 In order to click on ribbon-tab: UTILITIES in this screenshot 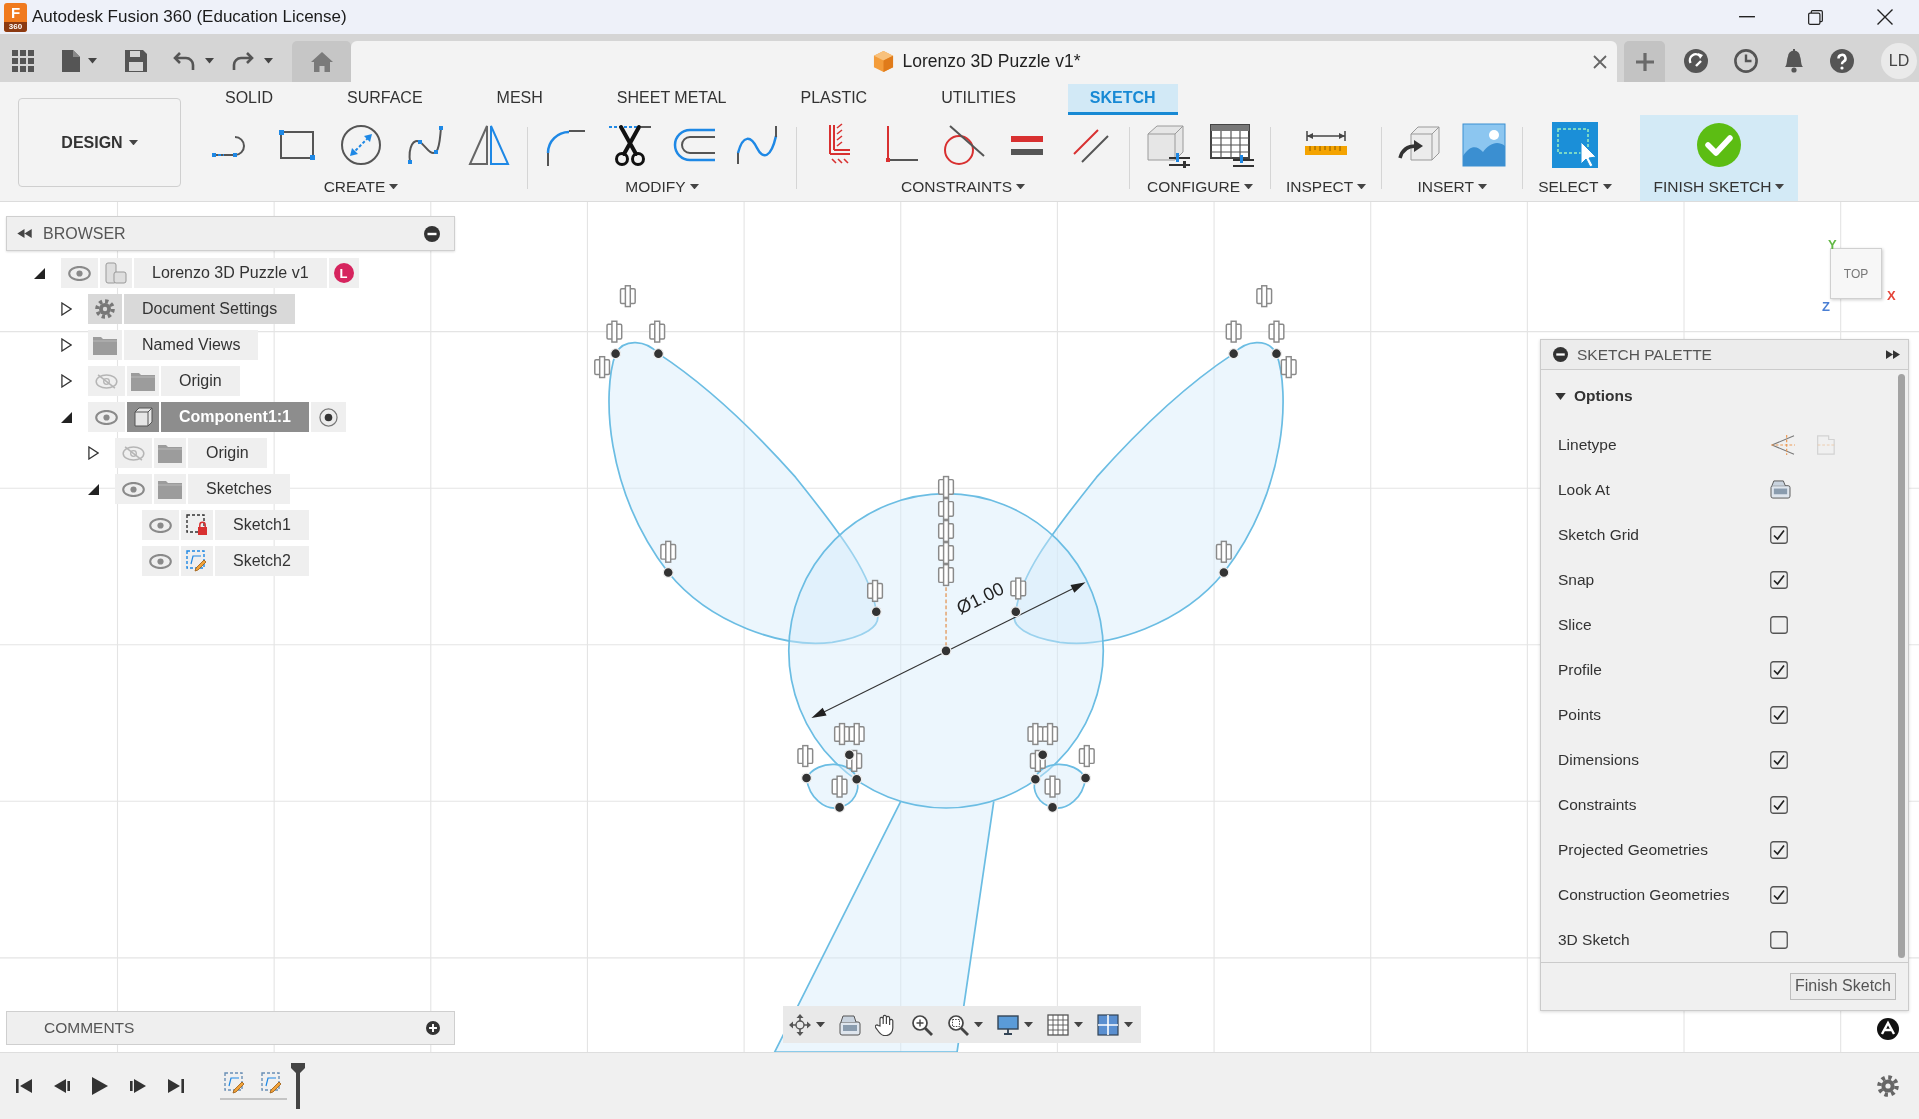, I will do `click(978, 99)`.